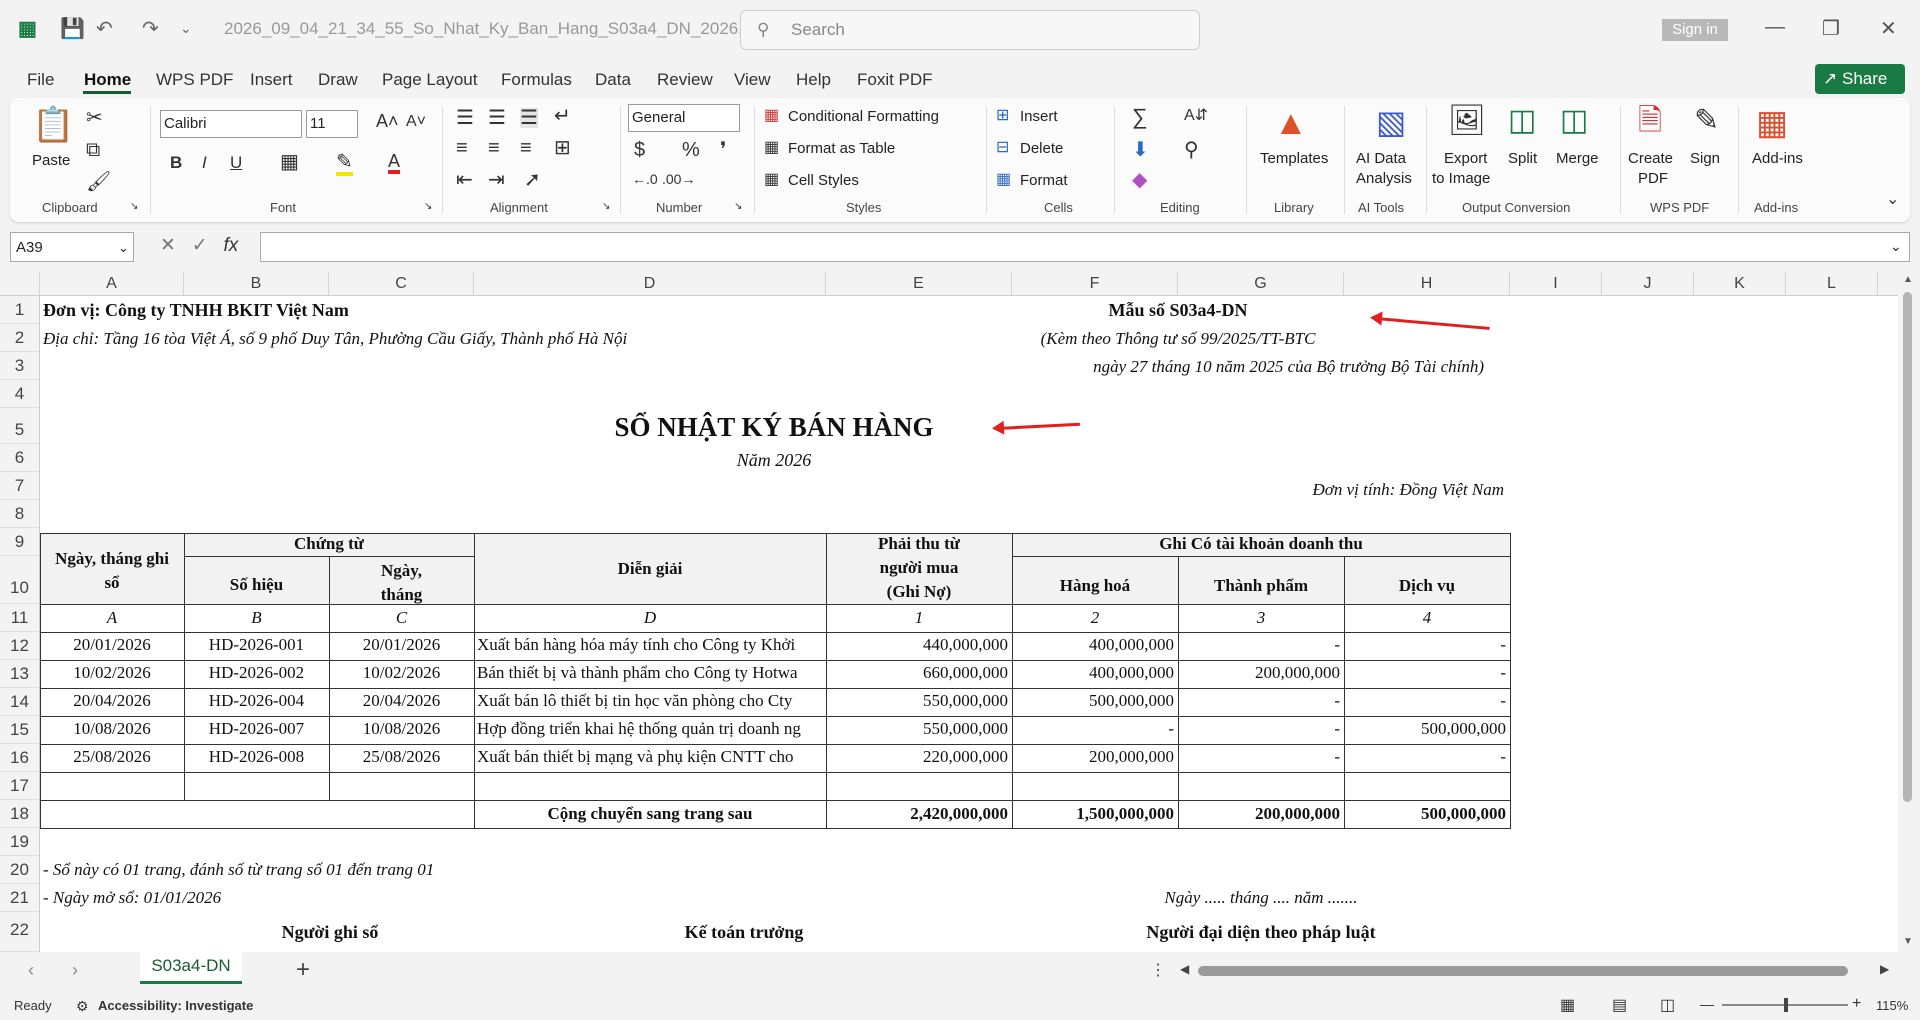 The width and height of the screenshot is (1920, 1020). What do you see at coordinates (104, 28) in the screenshot?
I see `undo-icon: ↶` at bounding box center [104, 28].